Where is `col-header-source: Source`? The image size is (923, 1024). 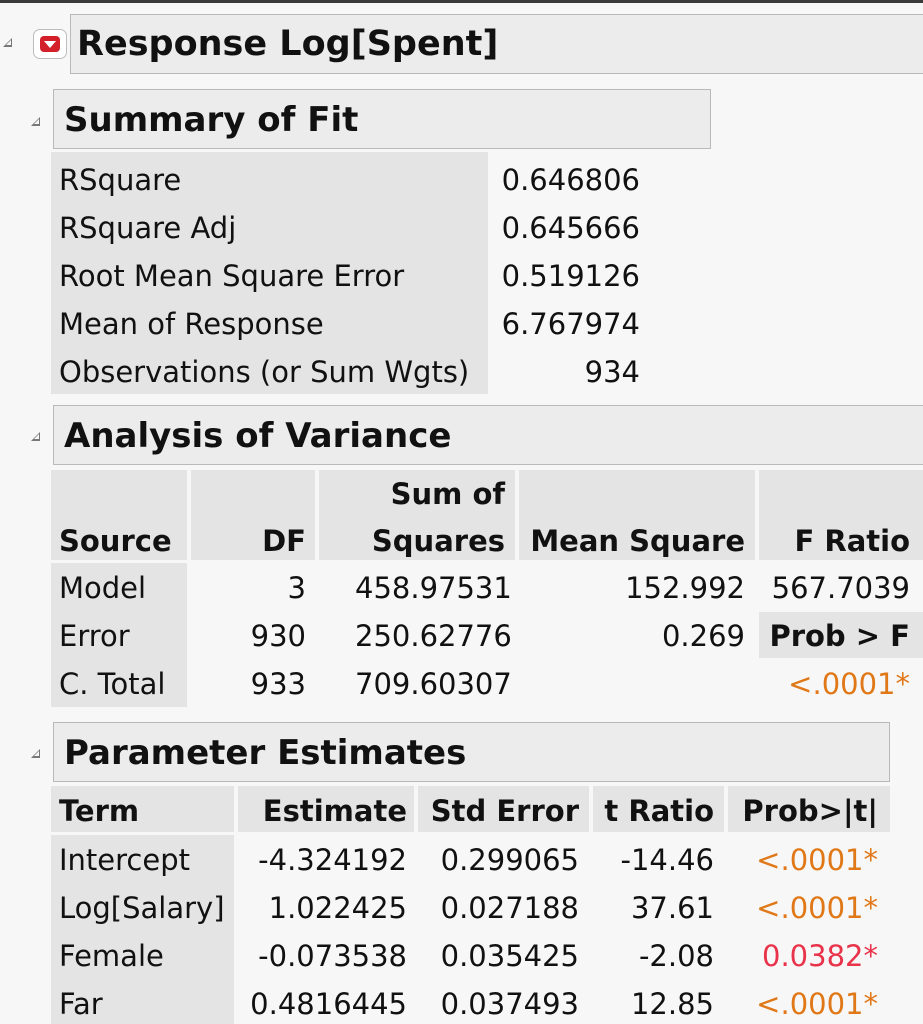 col-header-source: Source is located at coordinates (115, 541).